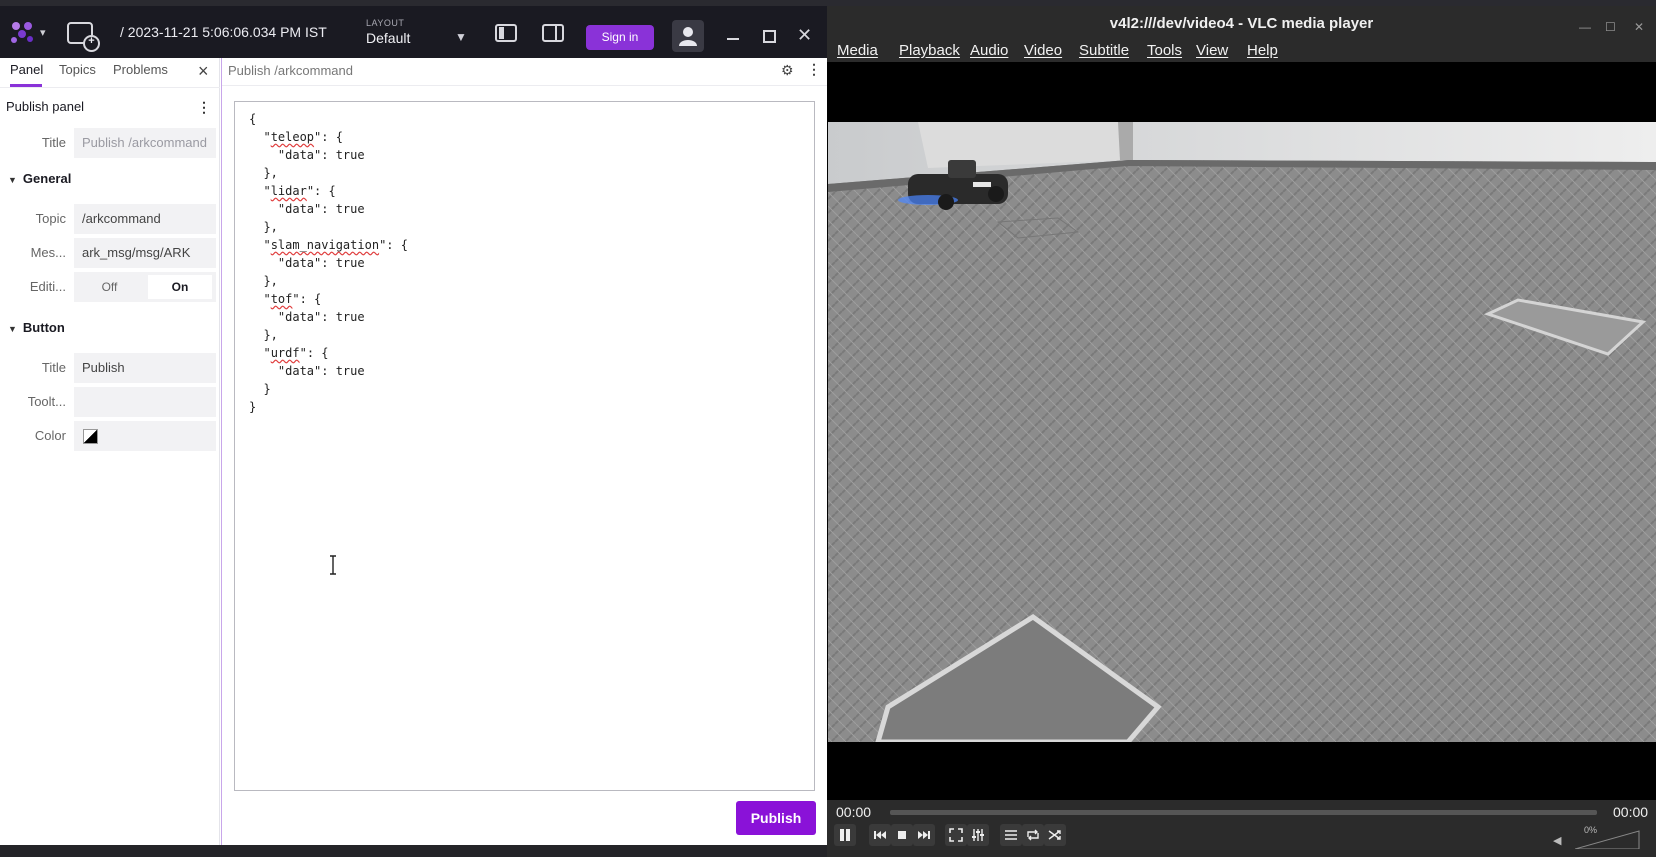 This screenshot has width=1656, height=857. Describe the element at coordinates (145, 253) in the screenshot. I see `message-schema-input: ark_msg/msg/ARK` at that location.